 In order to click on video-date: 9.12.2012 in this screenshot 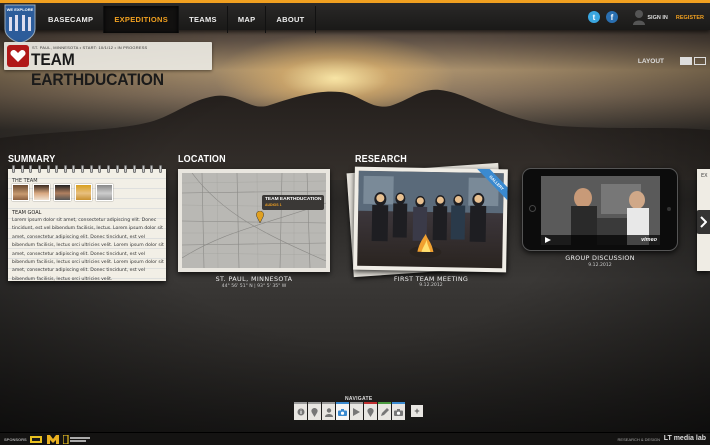, I will do `click(600, 265)`.